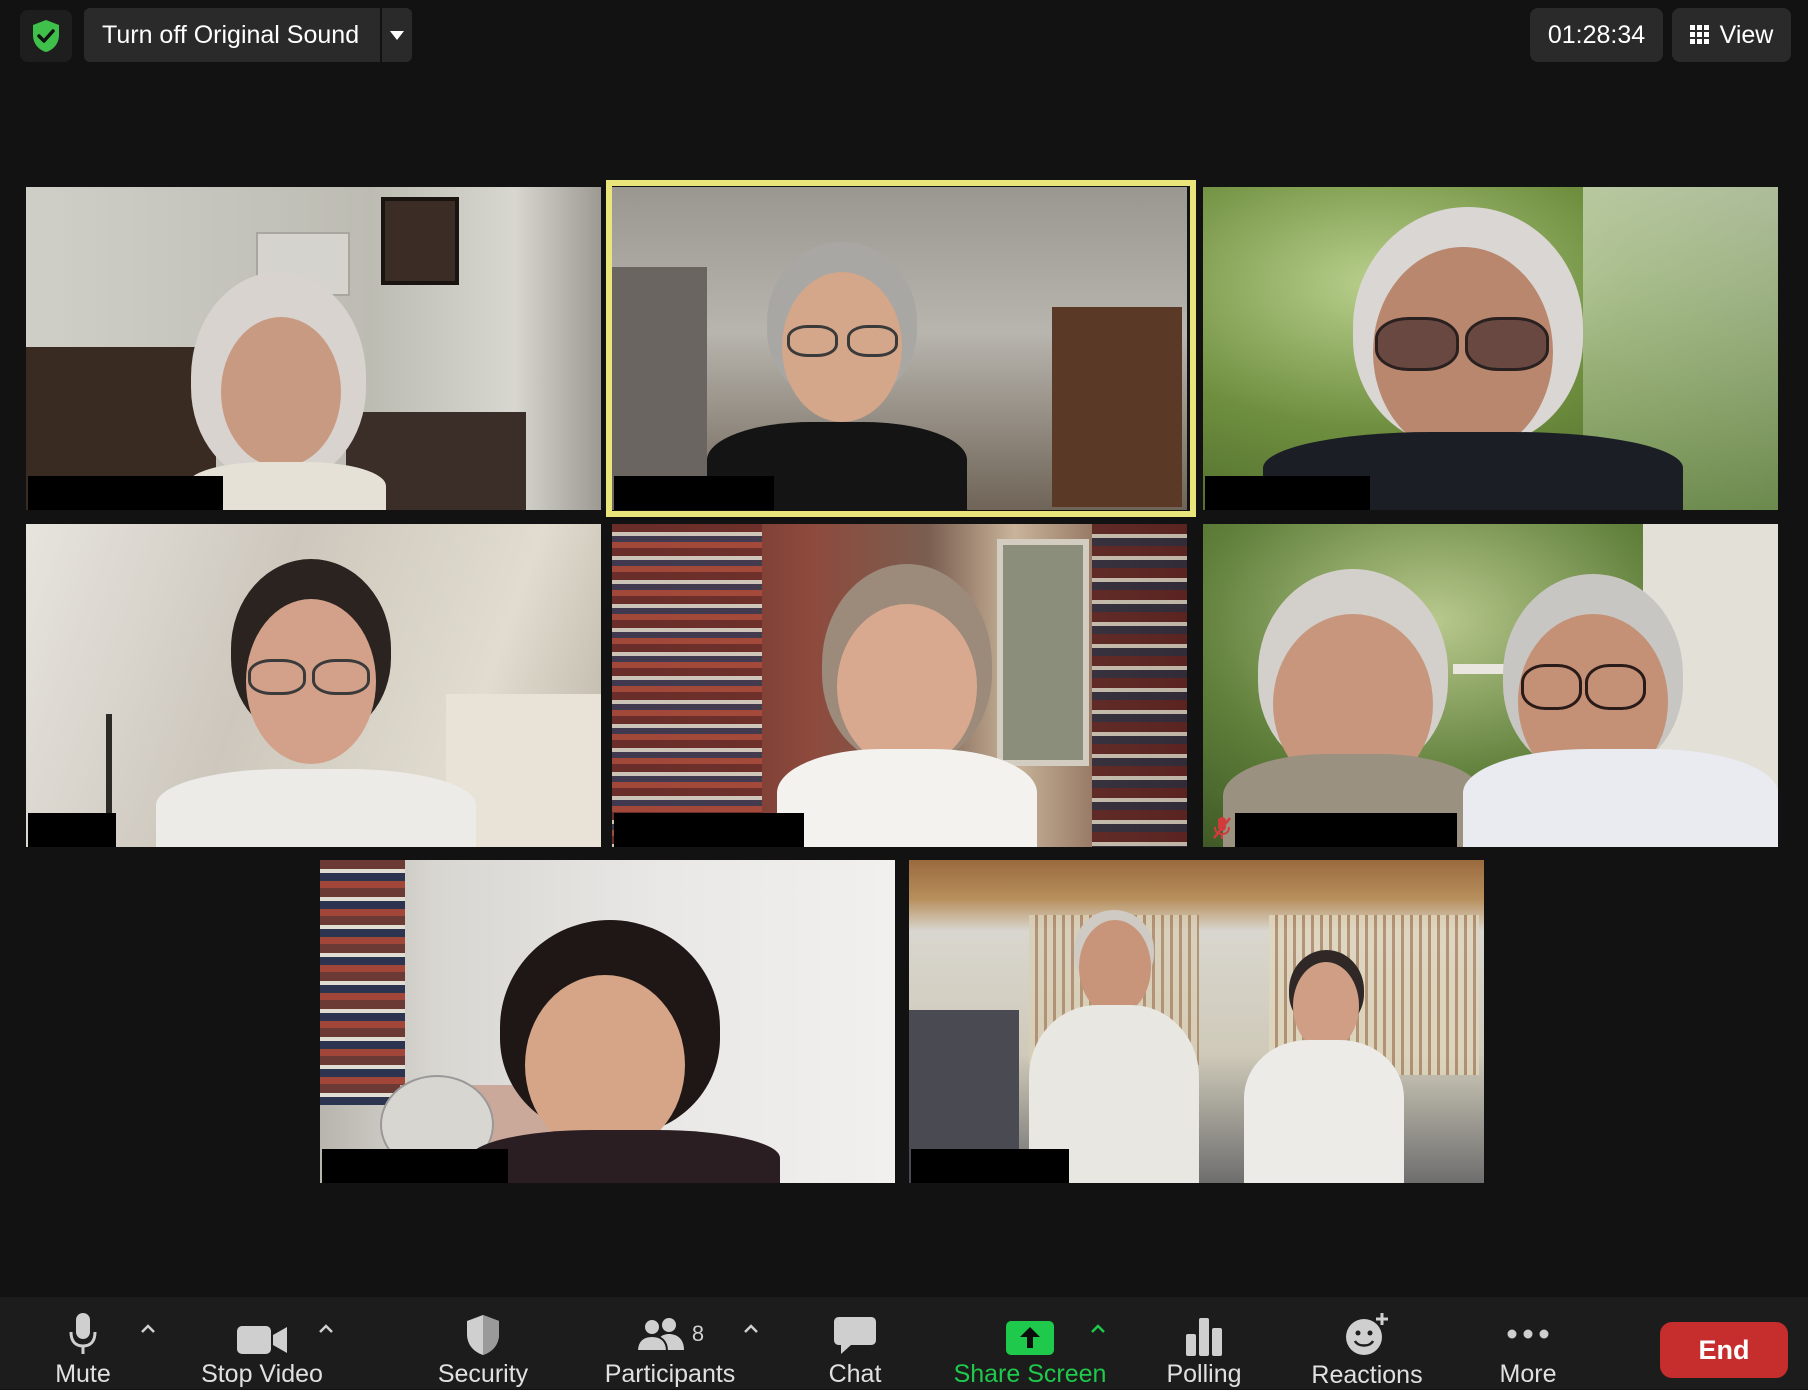 This screenshot has height=1390, width=1808. What do you see at coordinates (659, 1334) in the screenshot?
I see `participants-icon` at bounding box center [659, 1334].